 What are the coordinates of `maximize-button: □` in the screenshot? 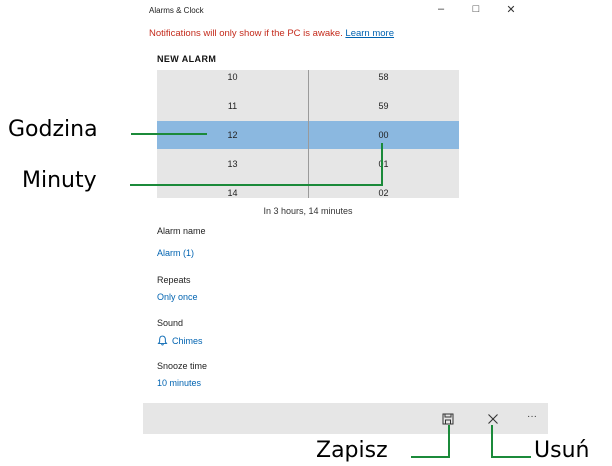 It's located at (476, 9).